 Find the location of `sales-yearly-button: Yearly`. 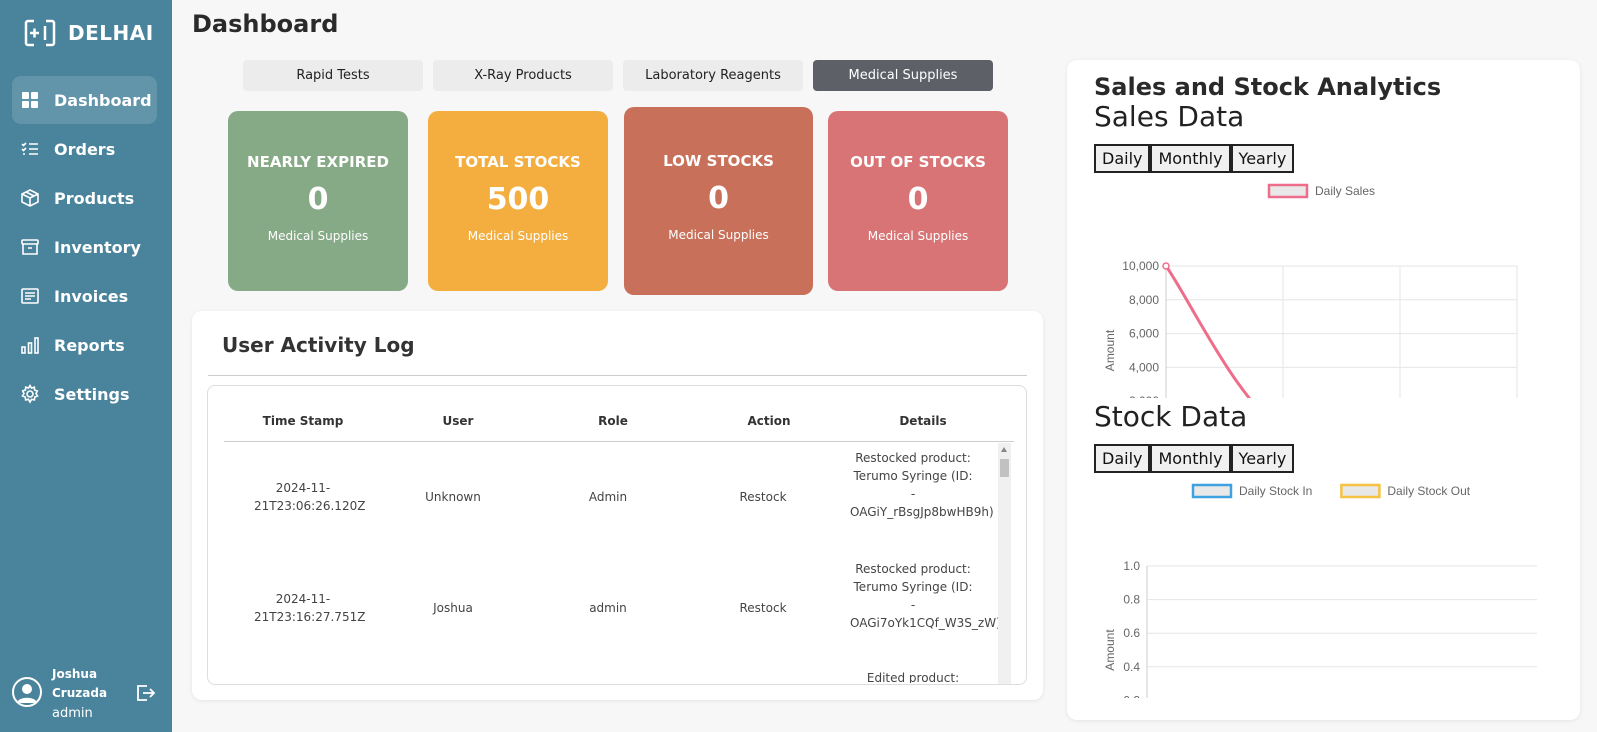

sales-yearly-button: Yearly is located at coordinates (1262, 158).